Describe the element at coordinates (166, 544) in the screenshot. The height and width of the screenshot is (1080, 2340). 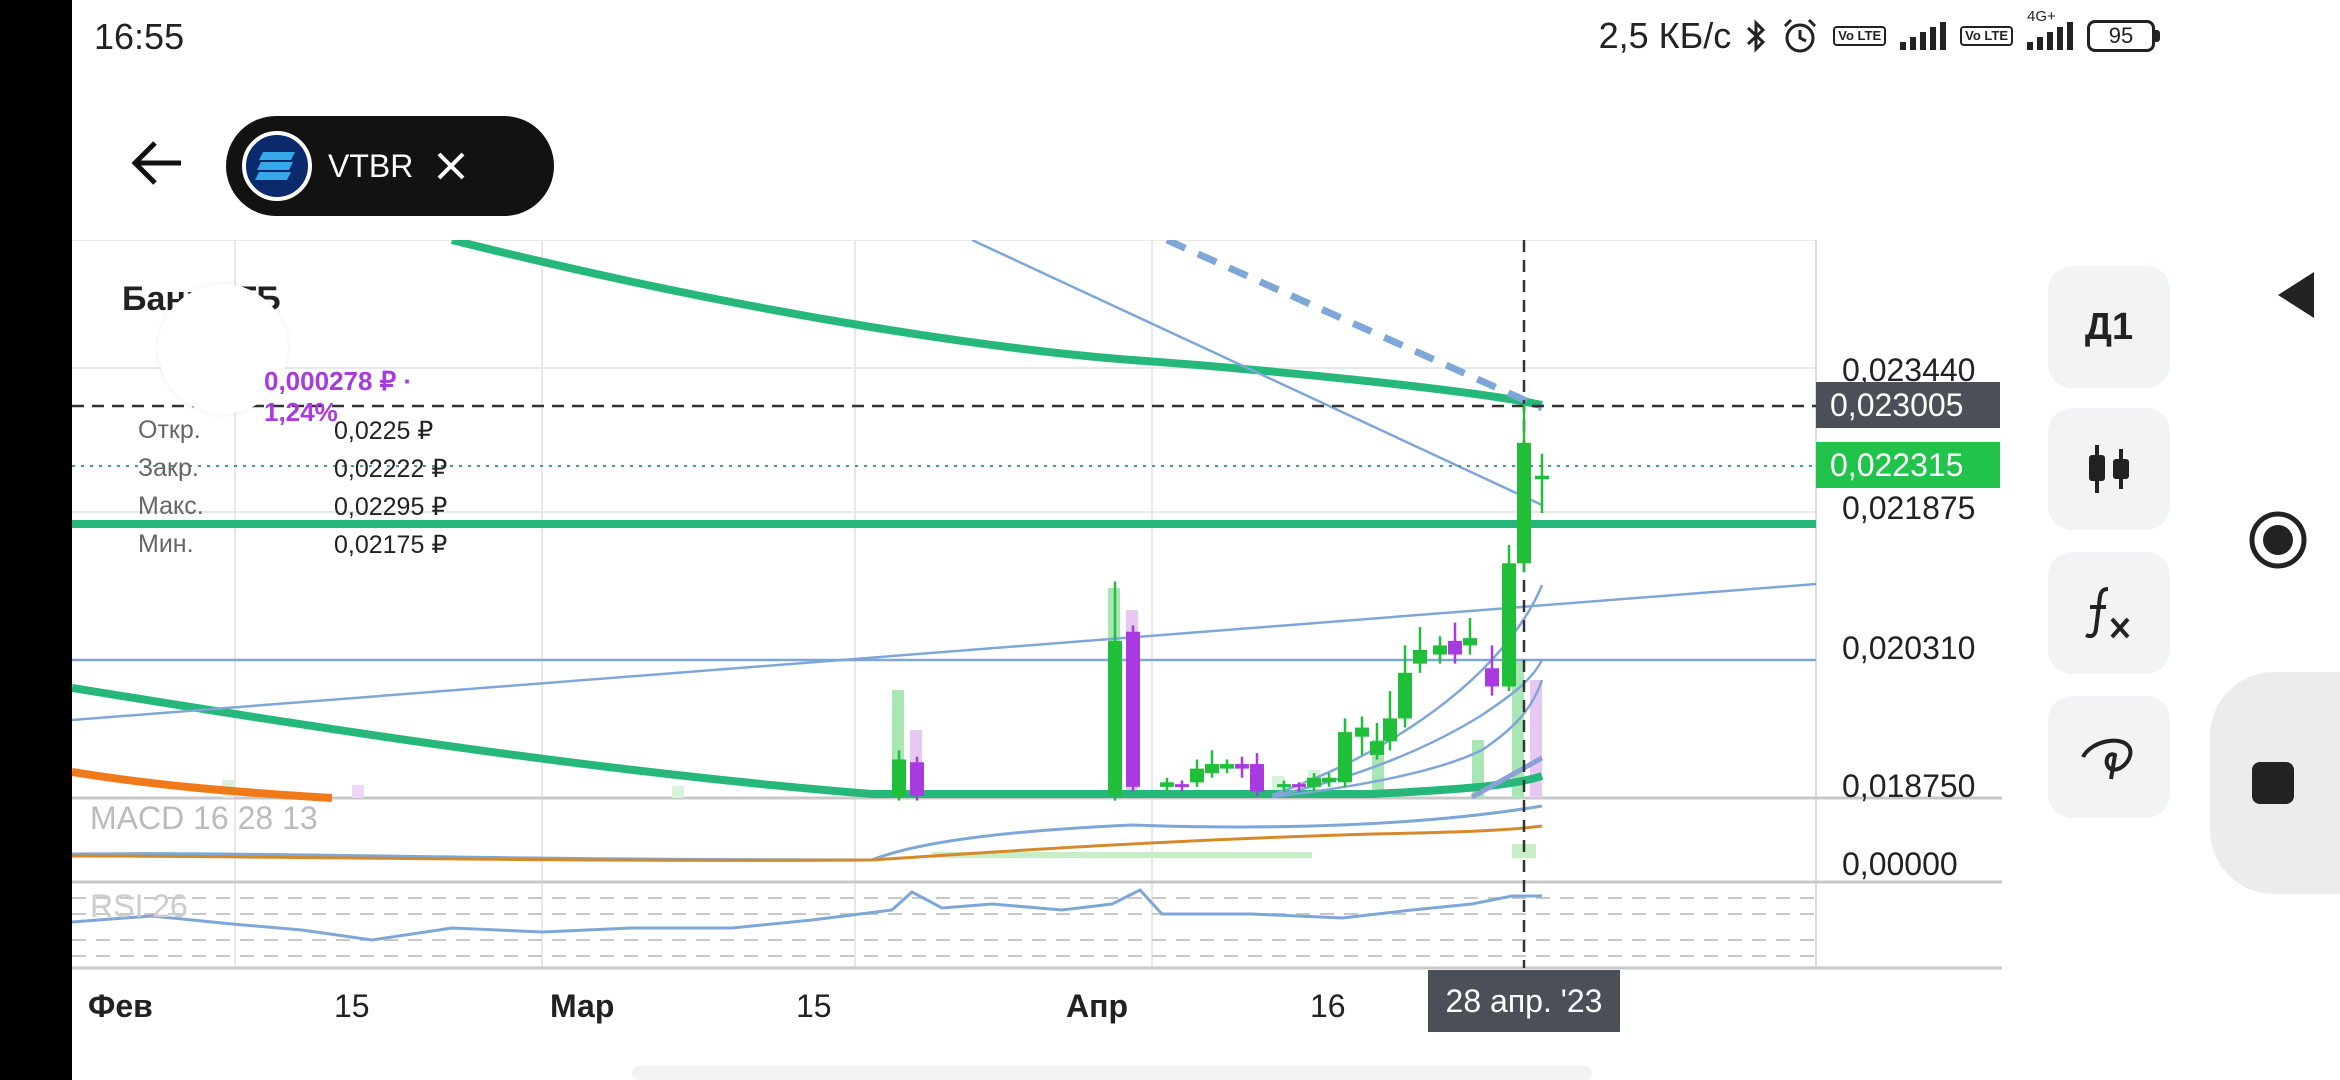
I see `legend-low-label: Мин.` at that location.